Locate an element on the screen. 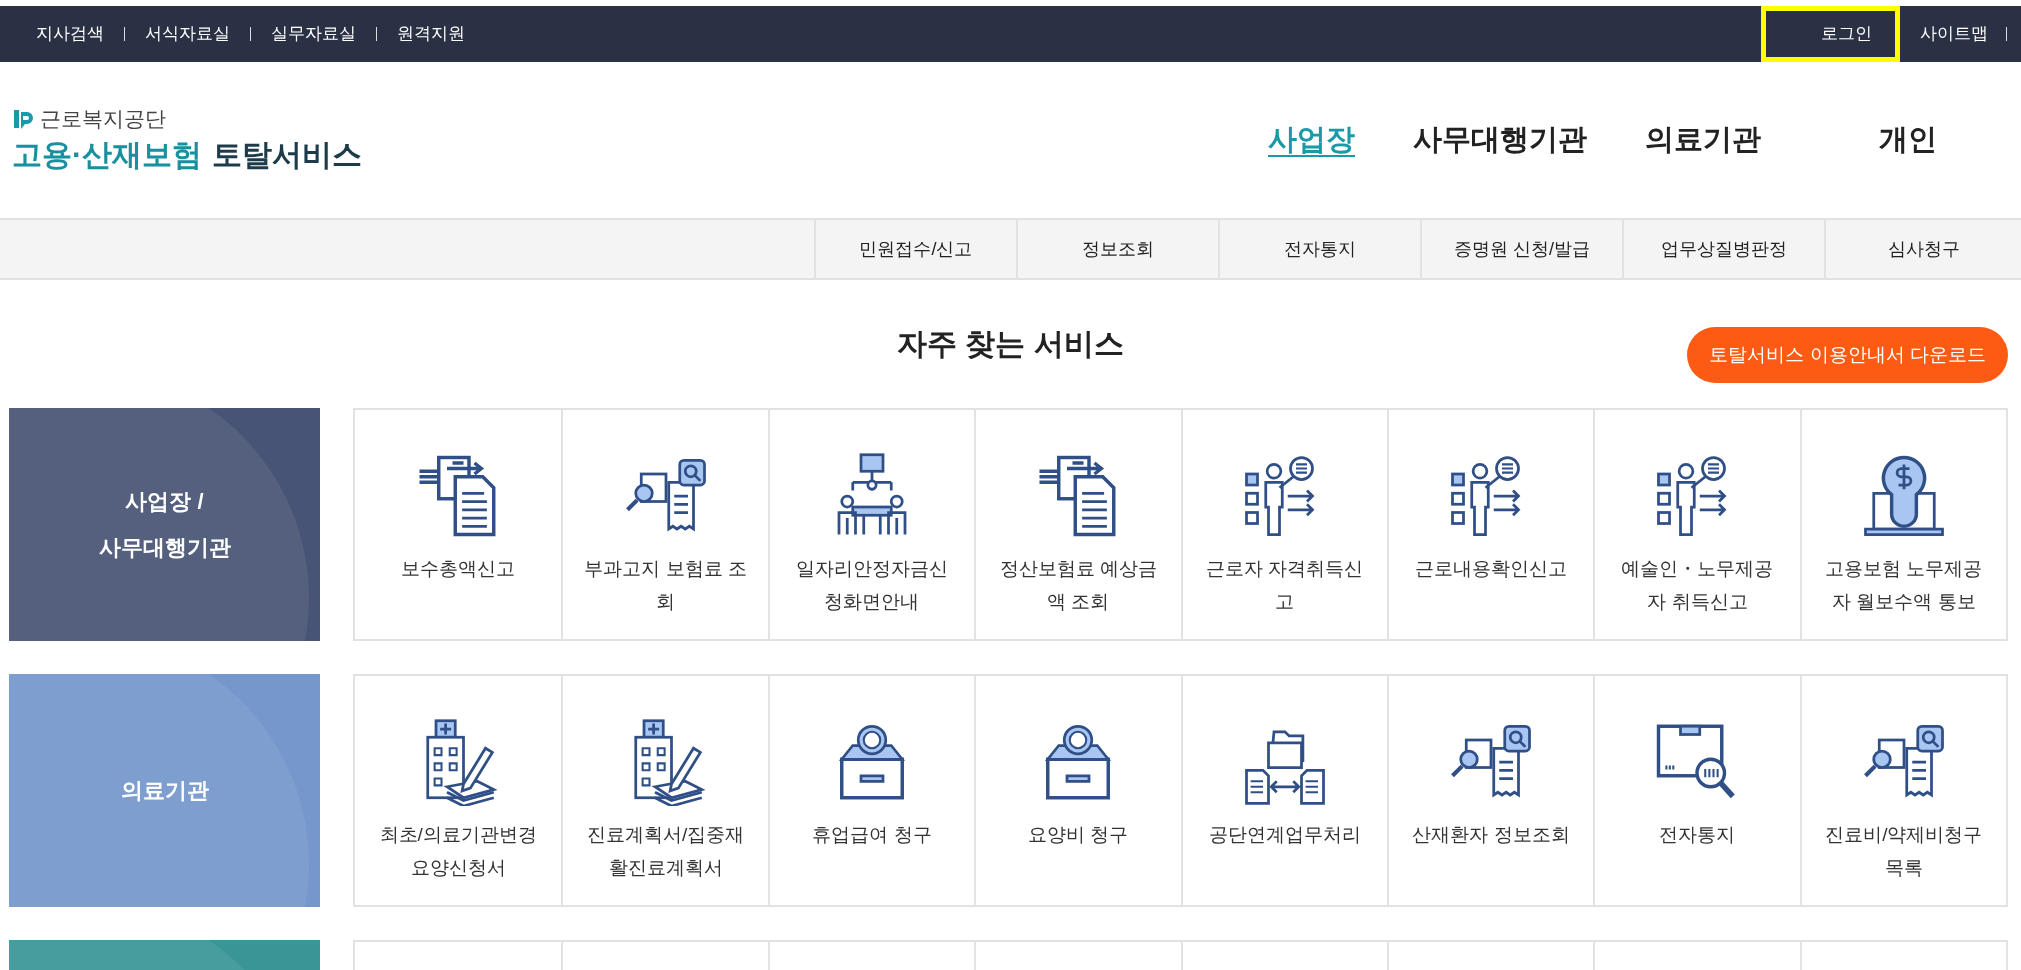 The width and height of the screenshot is (2021, 970). service-tile: 휴업급여 청구 is located at coordinates (871, 790).